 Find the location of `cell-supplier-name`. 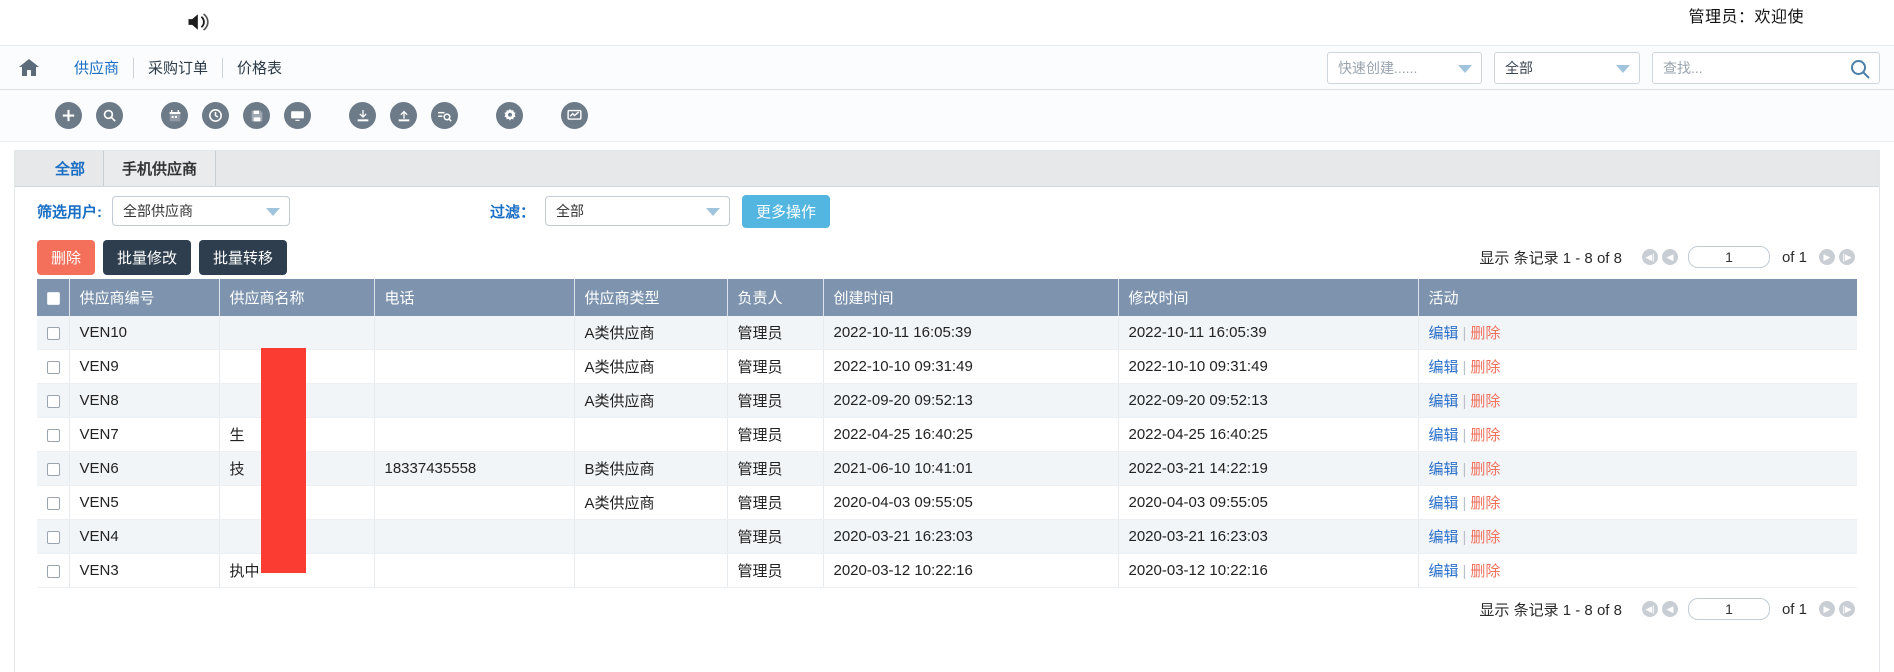

cell-supplier-name is located at coordinates (297, 333).